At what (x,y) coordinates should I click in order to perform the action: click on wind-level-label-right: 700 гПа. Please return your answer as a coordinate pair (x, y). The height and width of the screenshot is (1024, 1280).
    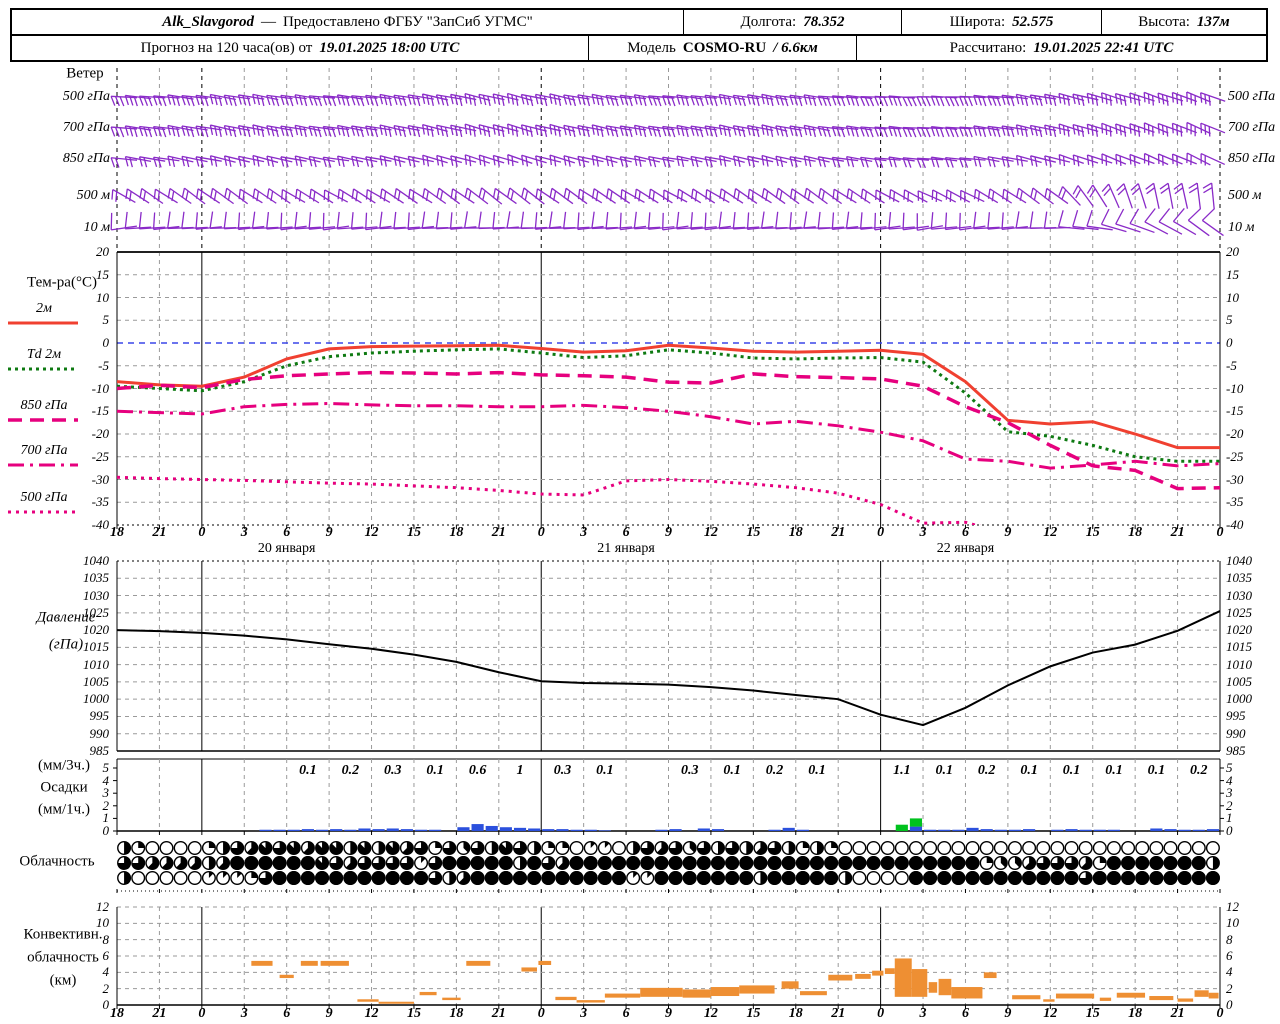
    Looking at the image, I should click on (1252, 127).